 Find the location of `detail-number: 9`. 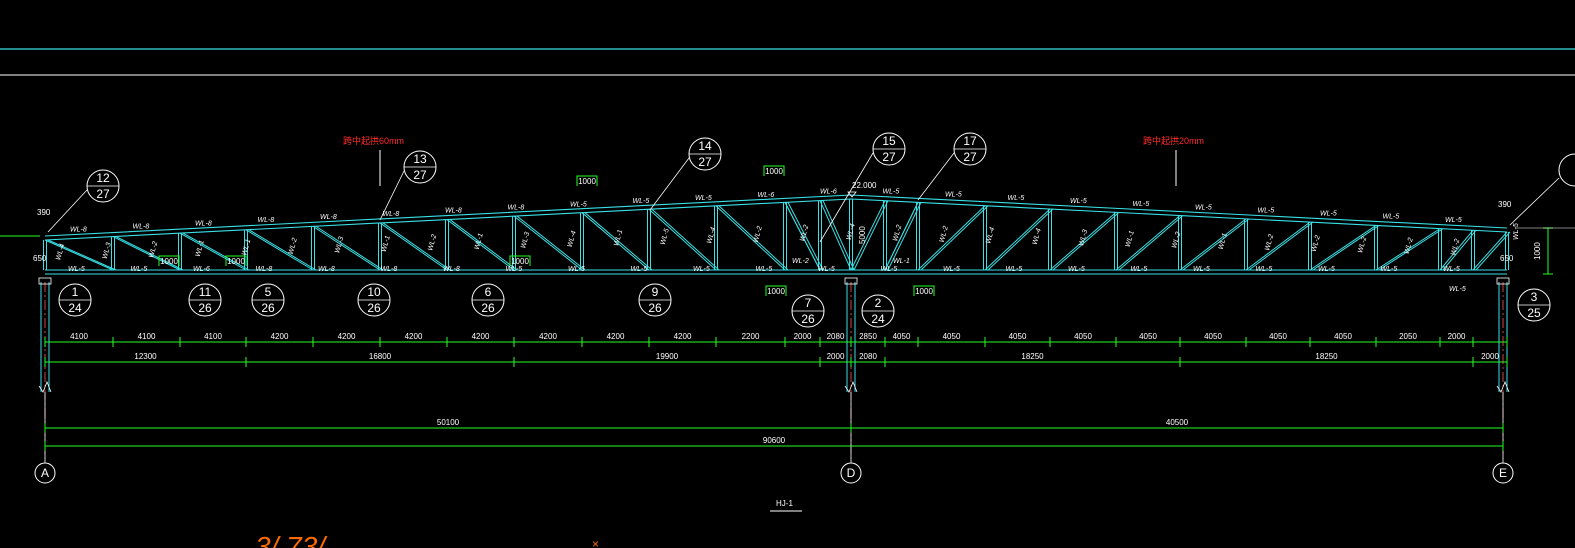

detail-number: 9 is located at coordinates (655, 292).